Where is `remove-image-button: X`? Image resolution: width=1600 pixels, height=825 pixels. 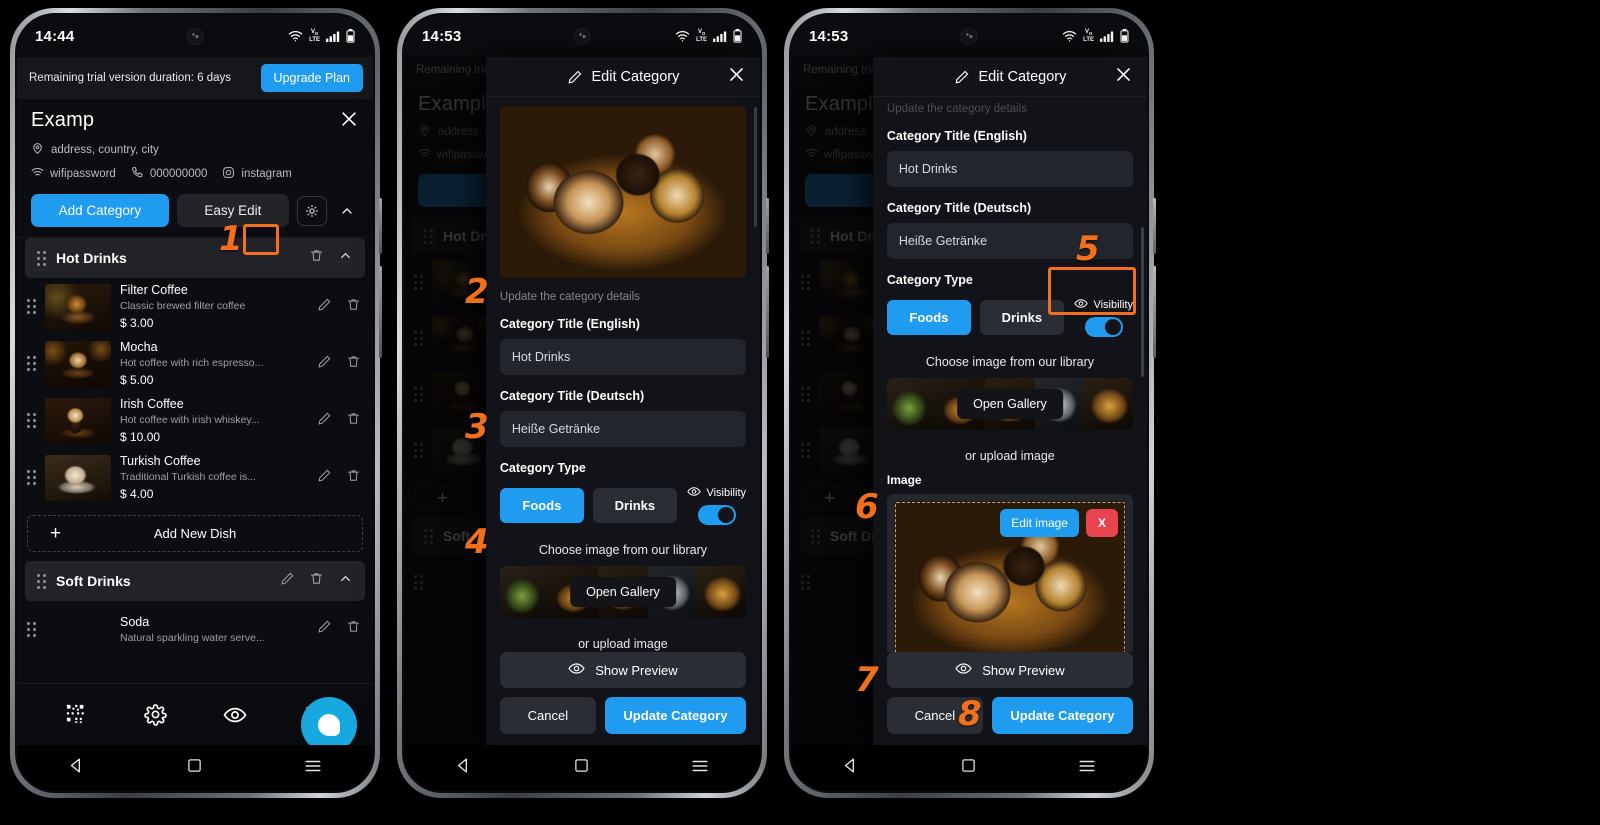
remove-image-button: X is located at coordinates (1101, 523).